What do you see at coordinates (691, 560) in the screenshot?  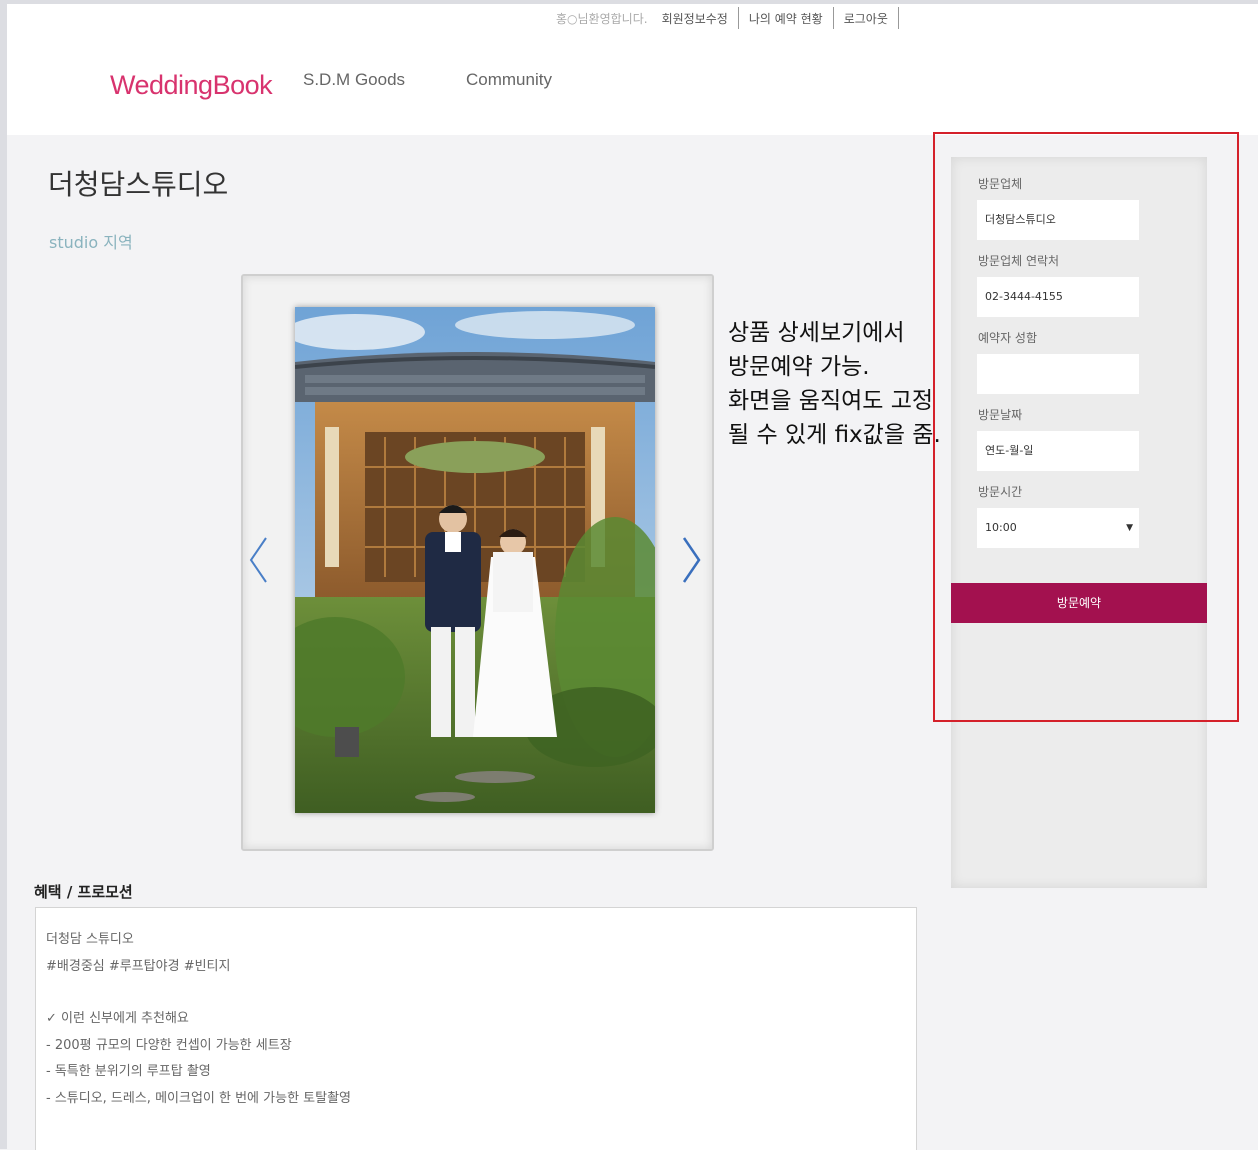 I see `chevron-right-icon` at bounding box center [691, 560].